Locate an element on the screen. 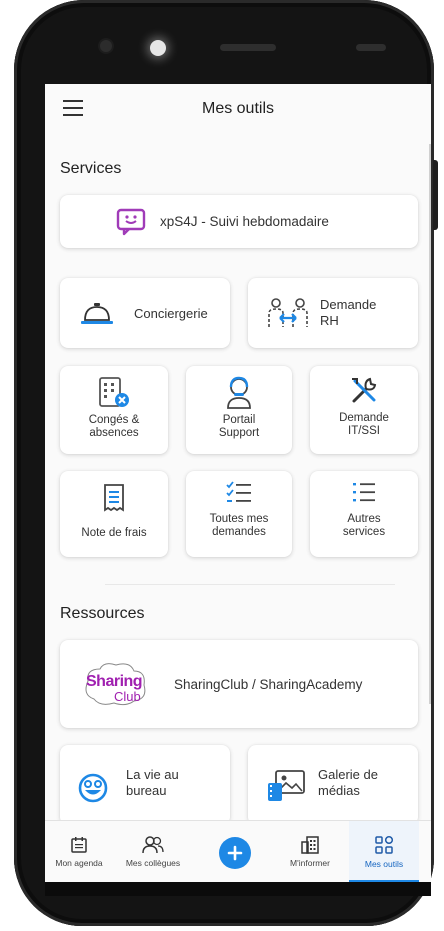 This screenshot has height=931, width=444. nav-mes-collegues: Mes collègues is located at coordinates (153, 851).